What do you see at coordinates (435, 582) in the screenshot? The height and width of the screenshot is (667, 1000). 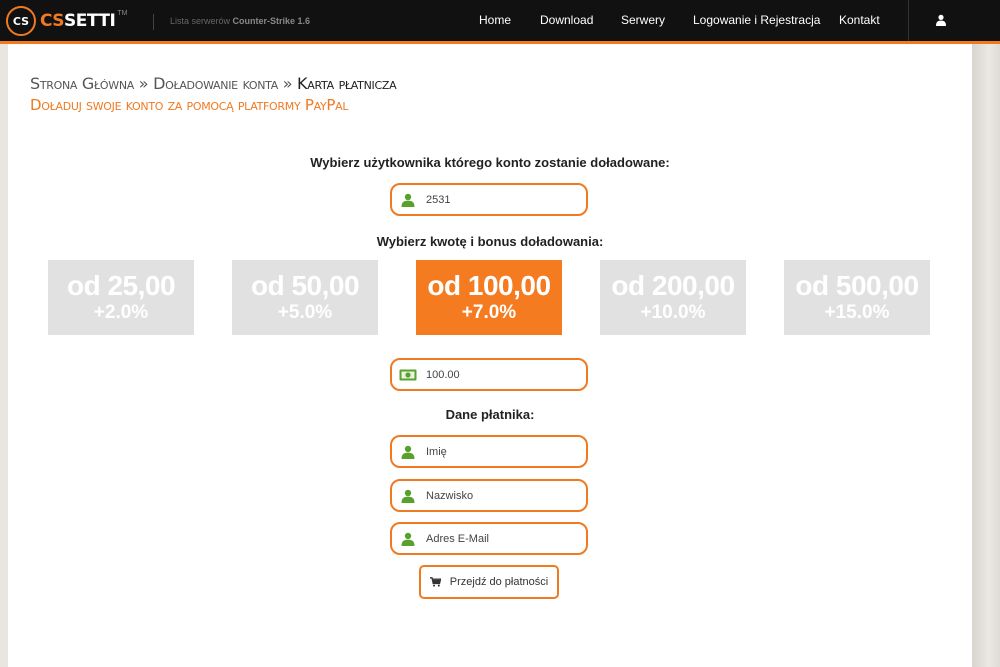 I see `cart-icon` at bounding box center [435, 582].